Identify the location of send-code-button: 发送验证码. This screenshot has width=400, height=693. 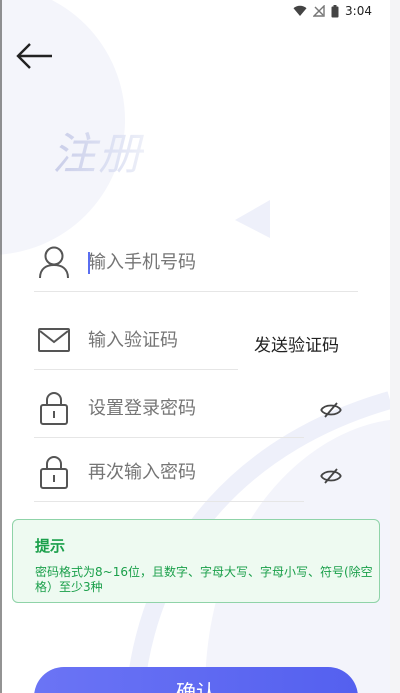
(296, 343).